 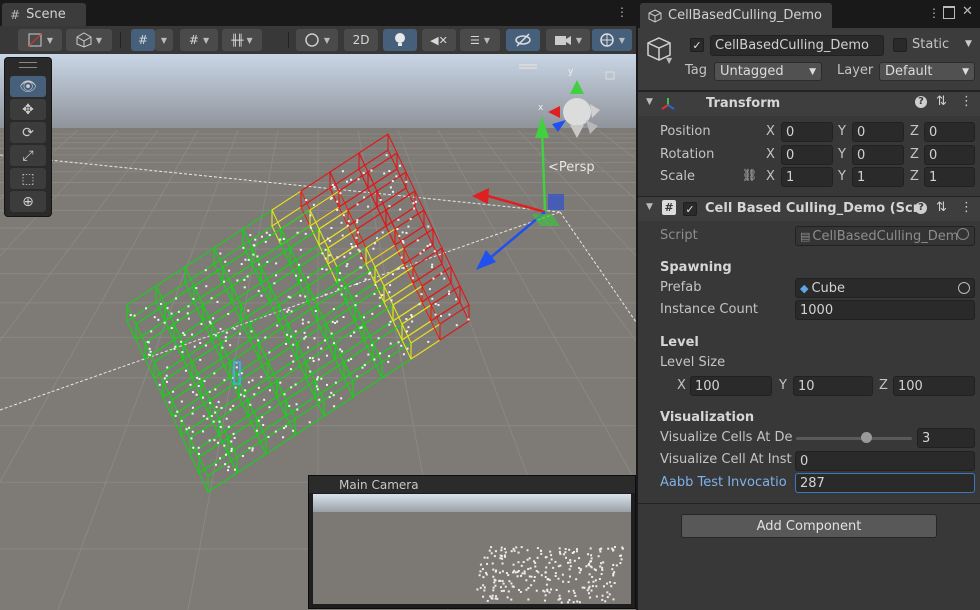 I want to click on 2d-label: 2D, so click(x=361, y=40).